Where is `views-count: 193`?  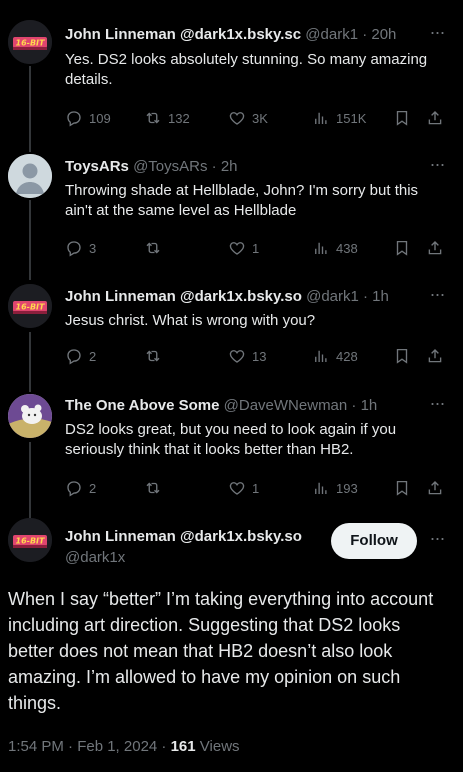
views-count: 193 is located at coordinates (347, 488).